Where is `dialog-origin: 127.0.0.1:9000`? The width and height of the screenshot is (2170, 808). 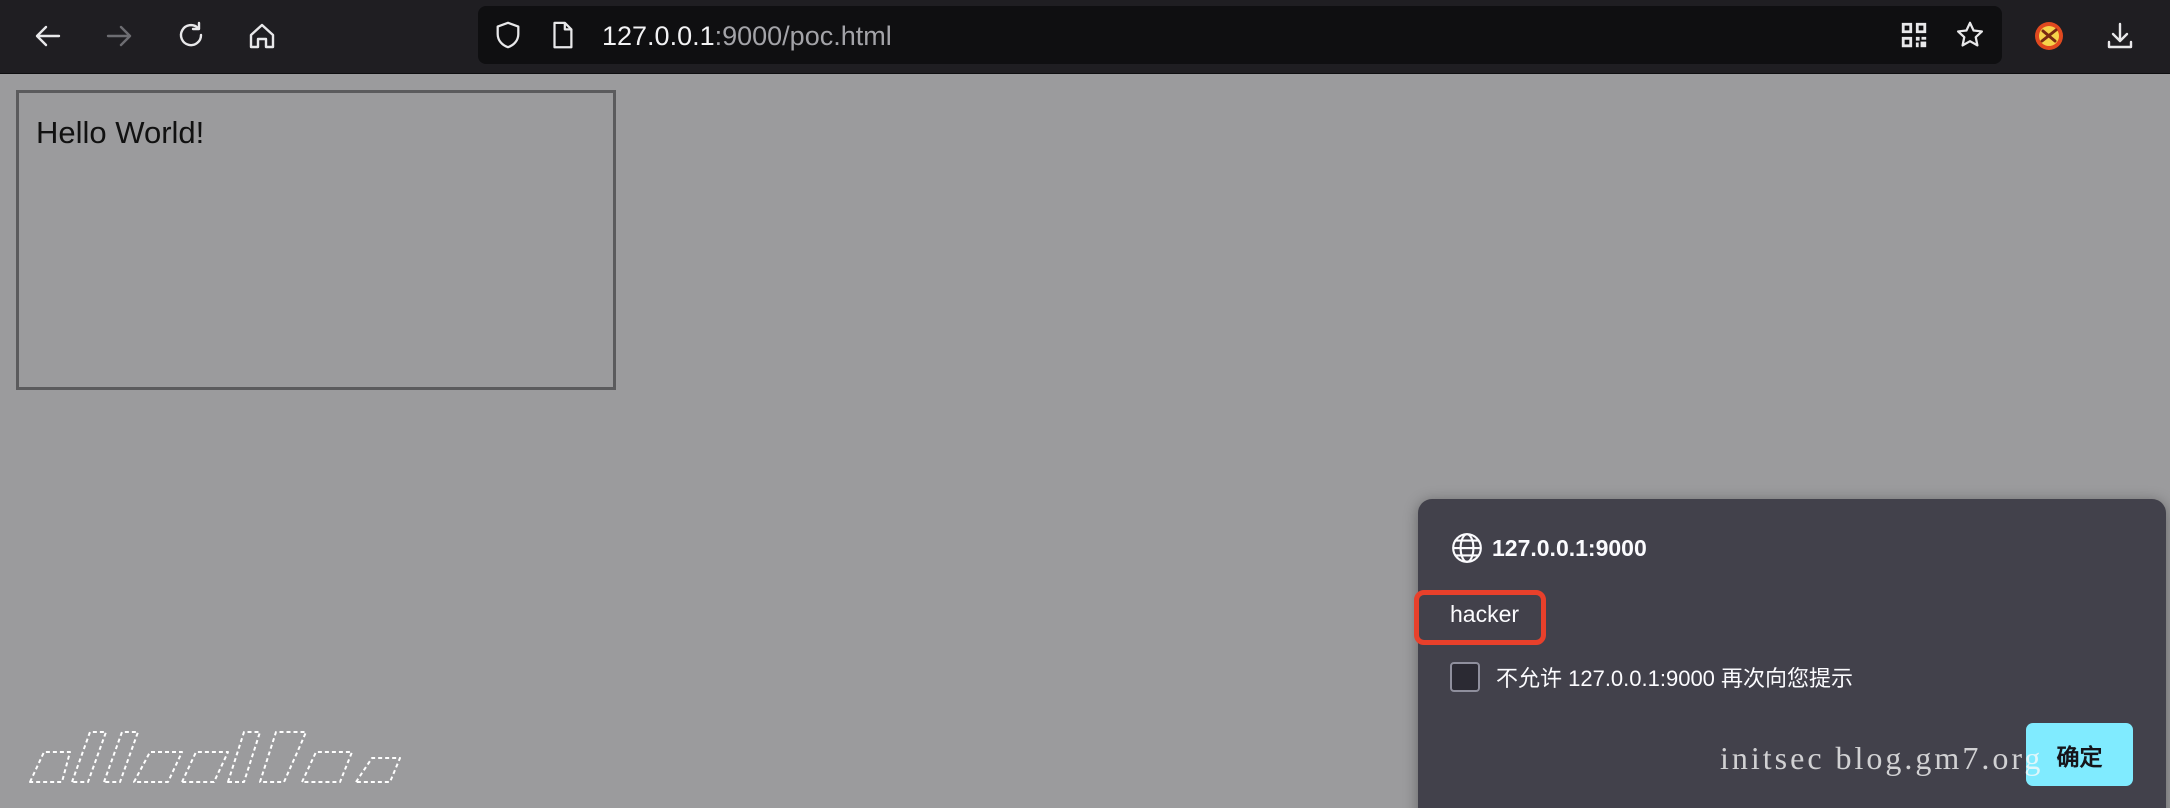
dialog-origin: 127.0.0.1:9000 is located at coordinates (1548, 548).